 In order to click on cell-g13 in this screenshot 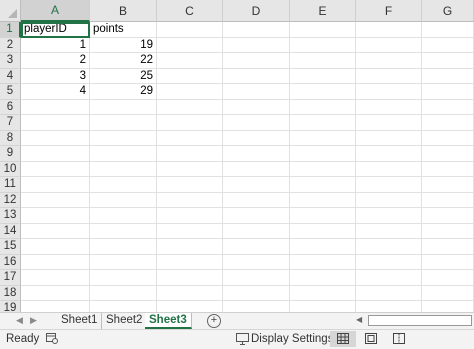, I will do `click(448, 216)`.